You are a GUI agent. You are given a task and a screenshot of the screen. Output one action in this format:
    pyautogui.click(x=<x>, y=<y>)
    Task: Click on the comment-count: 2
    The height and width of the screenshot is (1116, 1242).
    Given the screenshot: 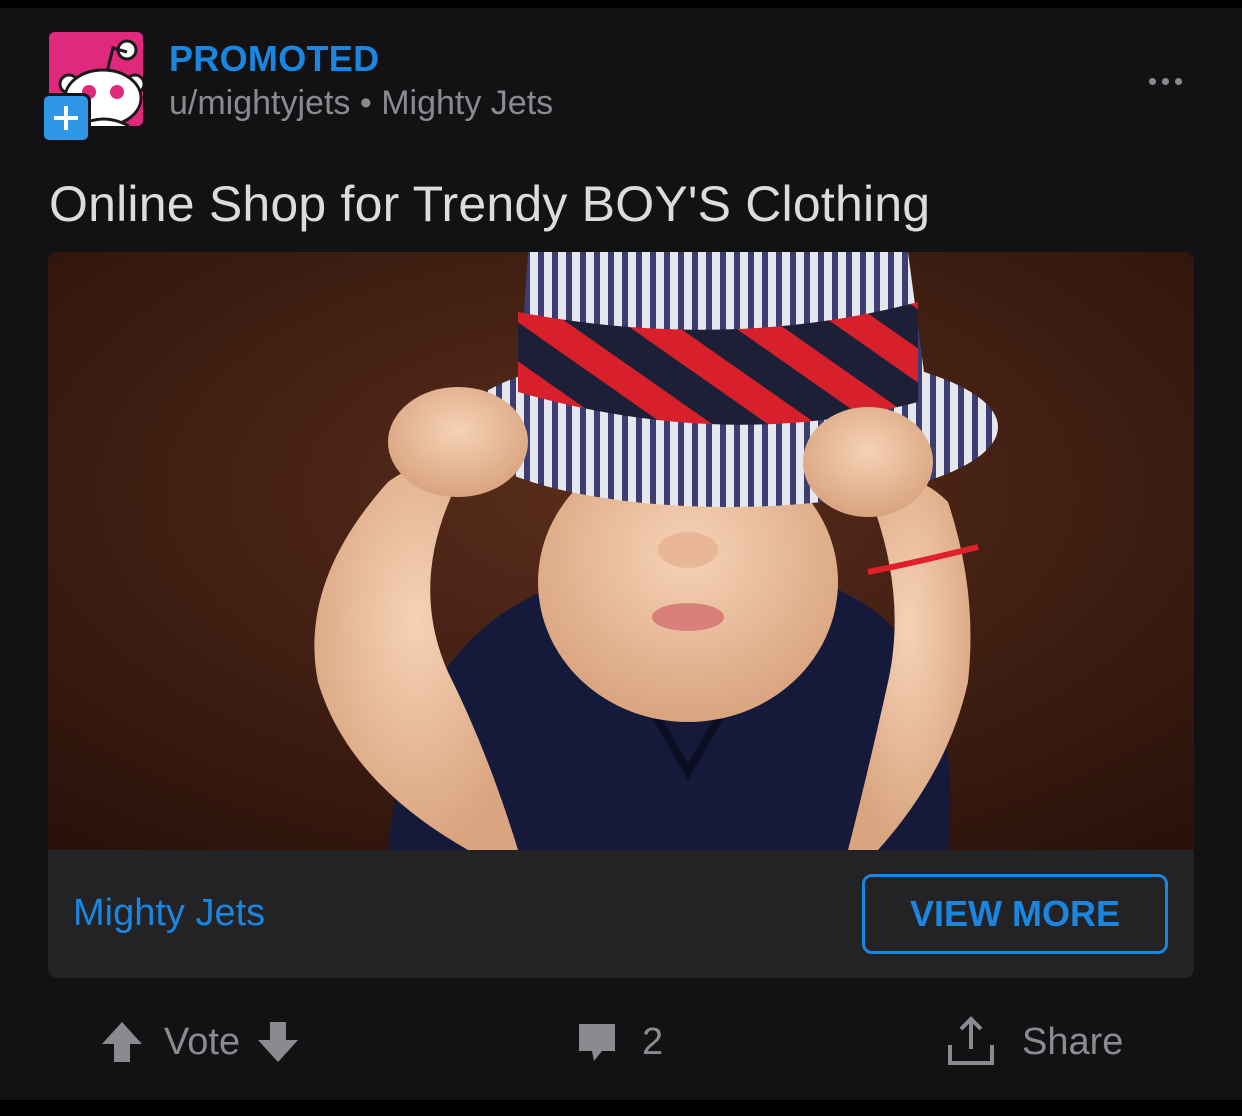 What is the action you would take?
    pyautogui.click(x=653, y=1041)
    